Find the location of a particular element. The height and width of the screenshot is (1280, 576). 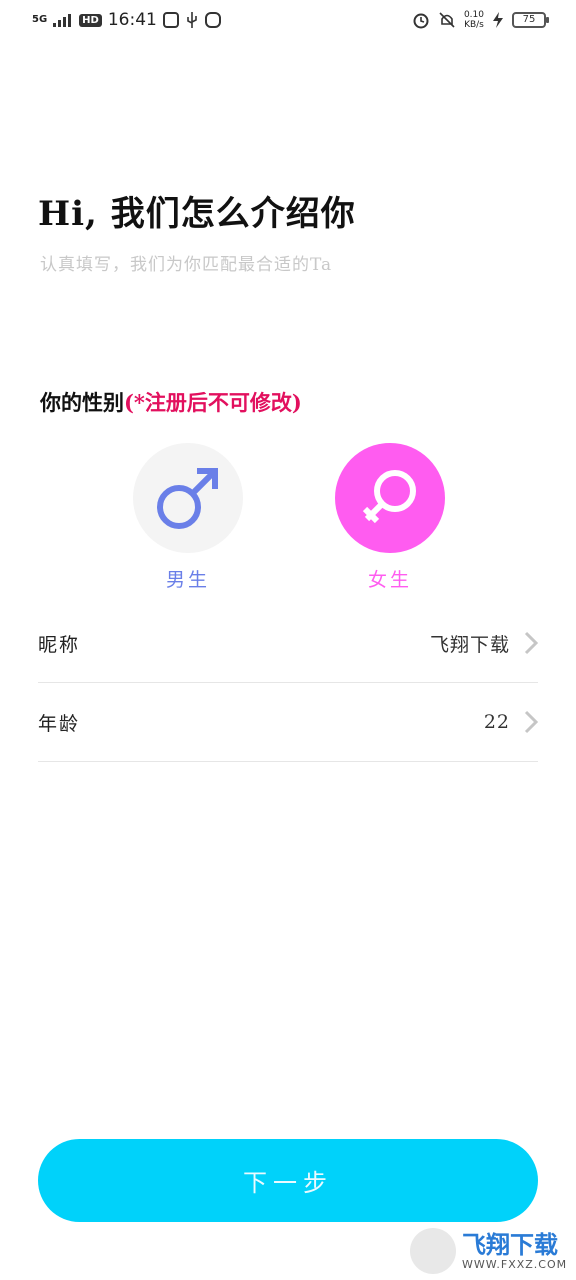

status-bar-left: 5G HD 16:41 is located at coordinates (126, 20).